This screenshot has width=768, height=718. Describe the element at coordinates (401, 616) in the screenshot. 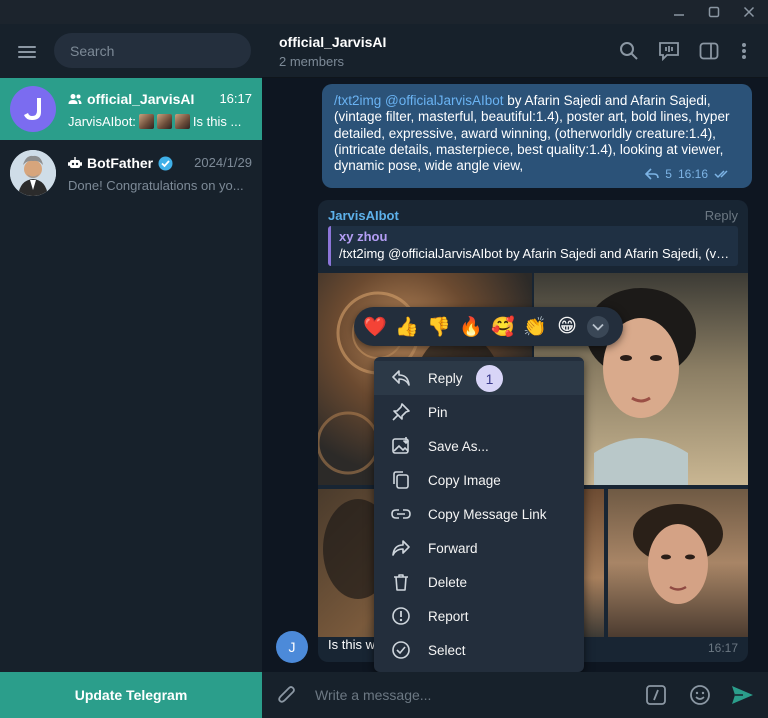

I see `report-icon` at that location.